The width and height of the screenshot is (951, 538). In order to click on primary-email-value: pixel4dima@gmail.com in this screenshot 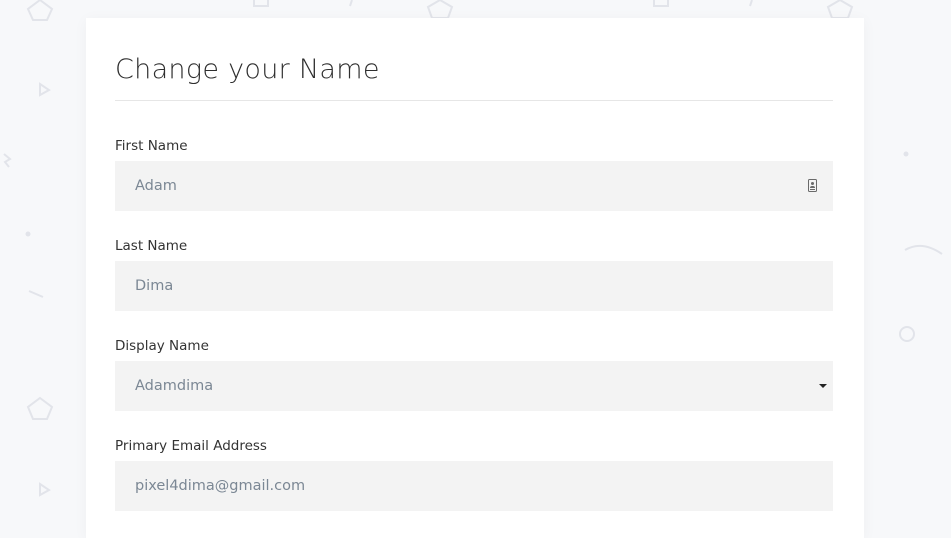, I will do `click(220, 486)`.